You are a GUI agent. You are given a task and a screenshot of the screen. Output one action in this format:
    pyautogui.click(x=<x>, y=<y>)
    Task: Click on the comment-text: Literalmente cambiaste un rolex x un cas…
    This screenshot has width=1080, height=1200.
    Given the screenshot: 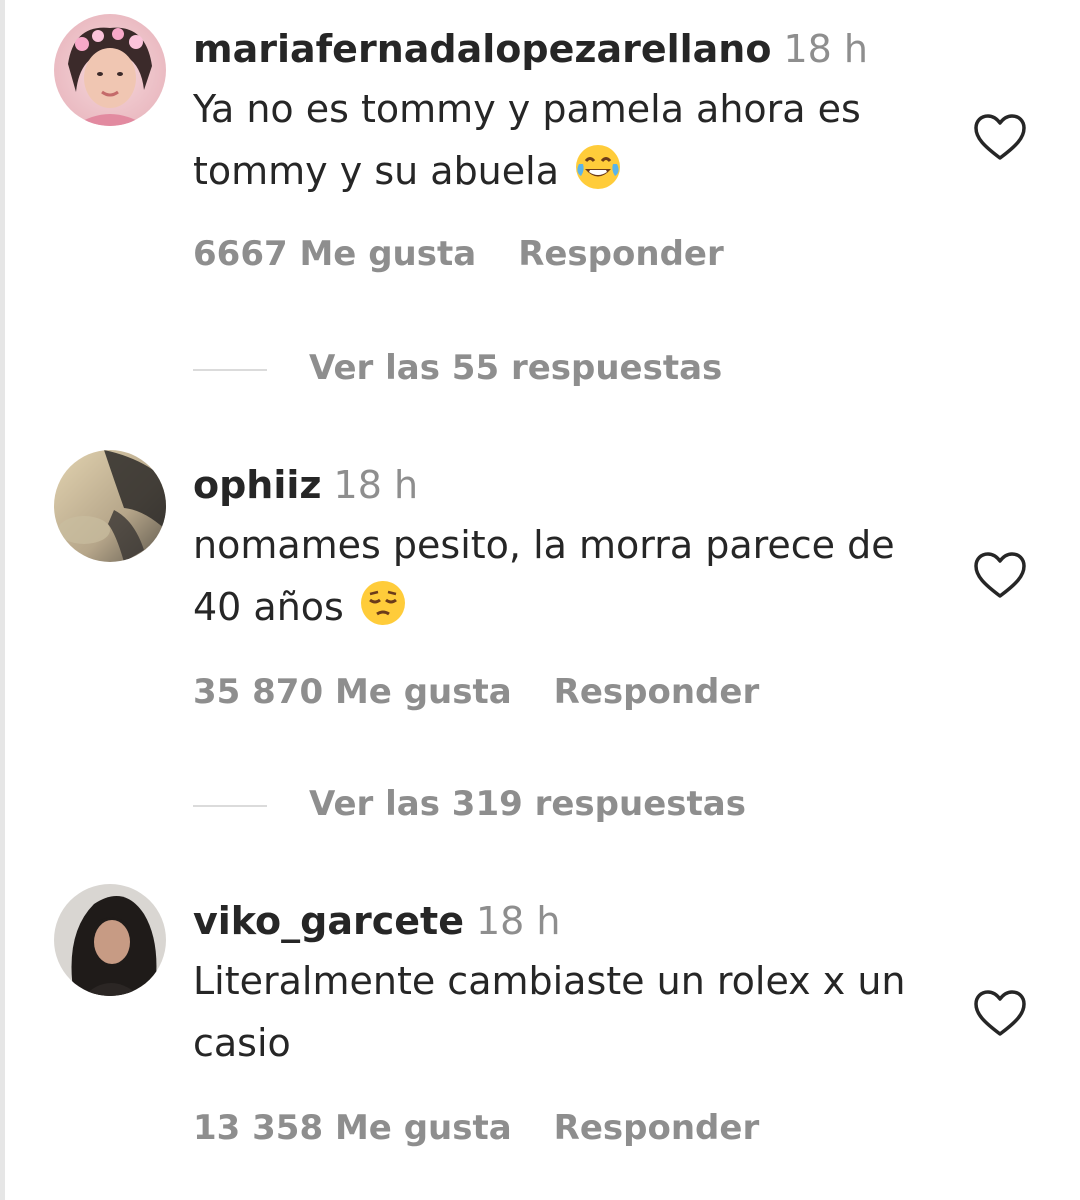 What is the action you would take?
    pyautogui.click(x=558, y=1012)
    